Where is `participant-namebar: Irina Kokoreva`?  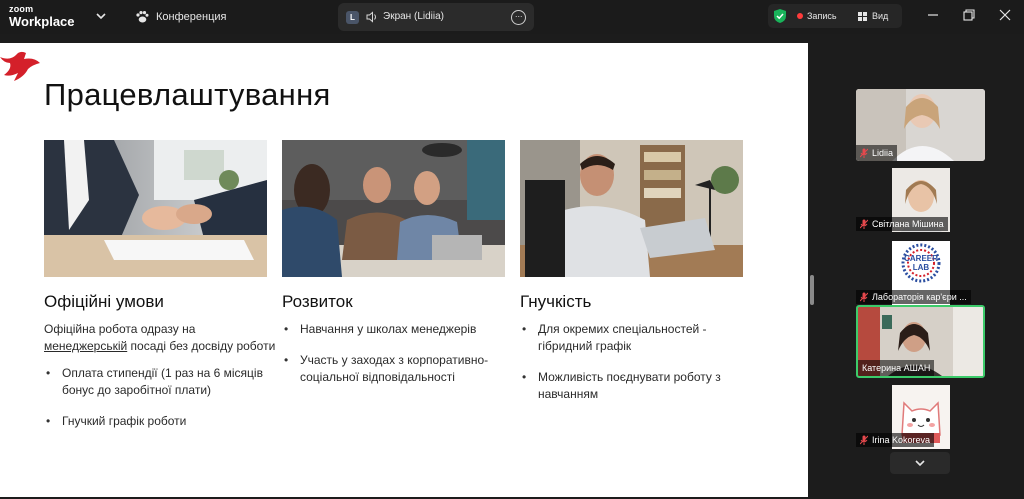
participant-namebar: Irina Kokoreva is located at coordinates (895, 440).